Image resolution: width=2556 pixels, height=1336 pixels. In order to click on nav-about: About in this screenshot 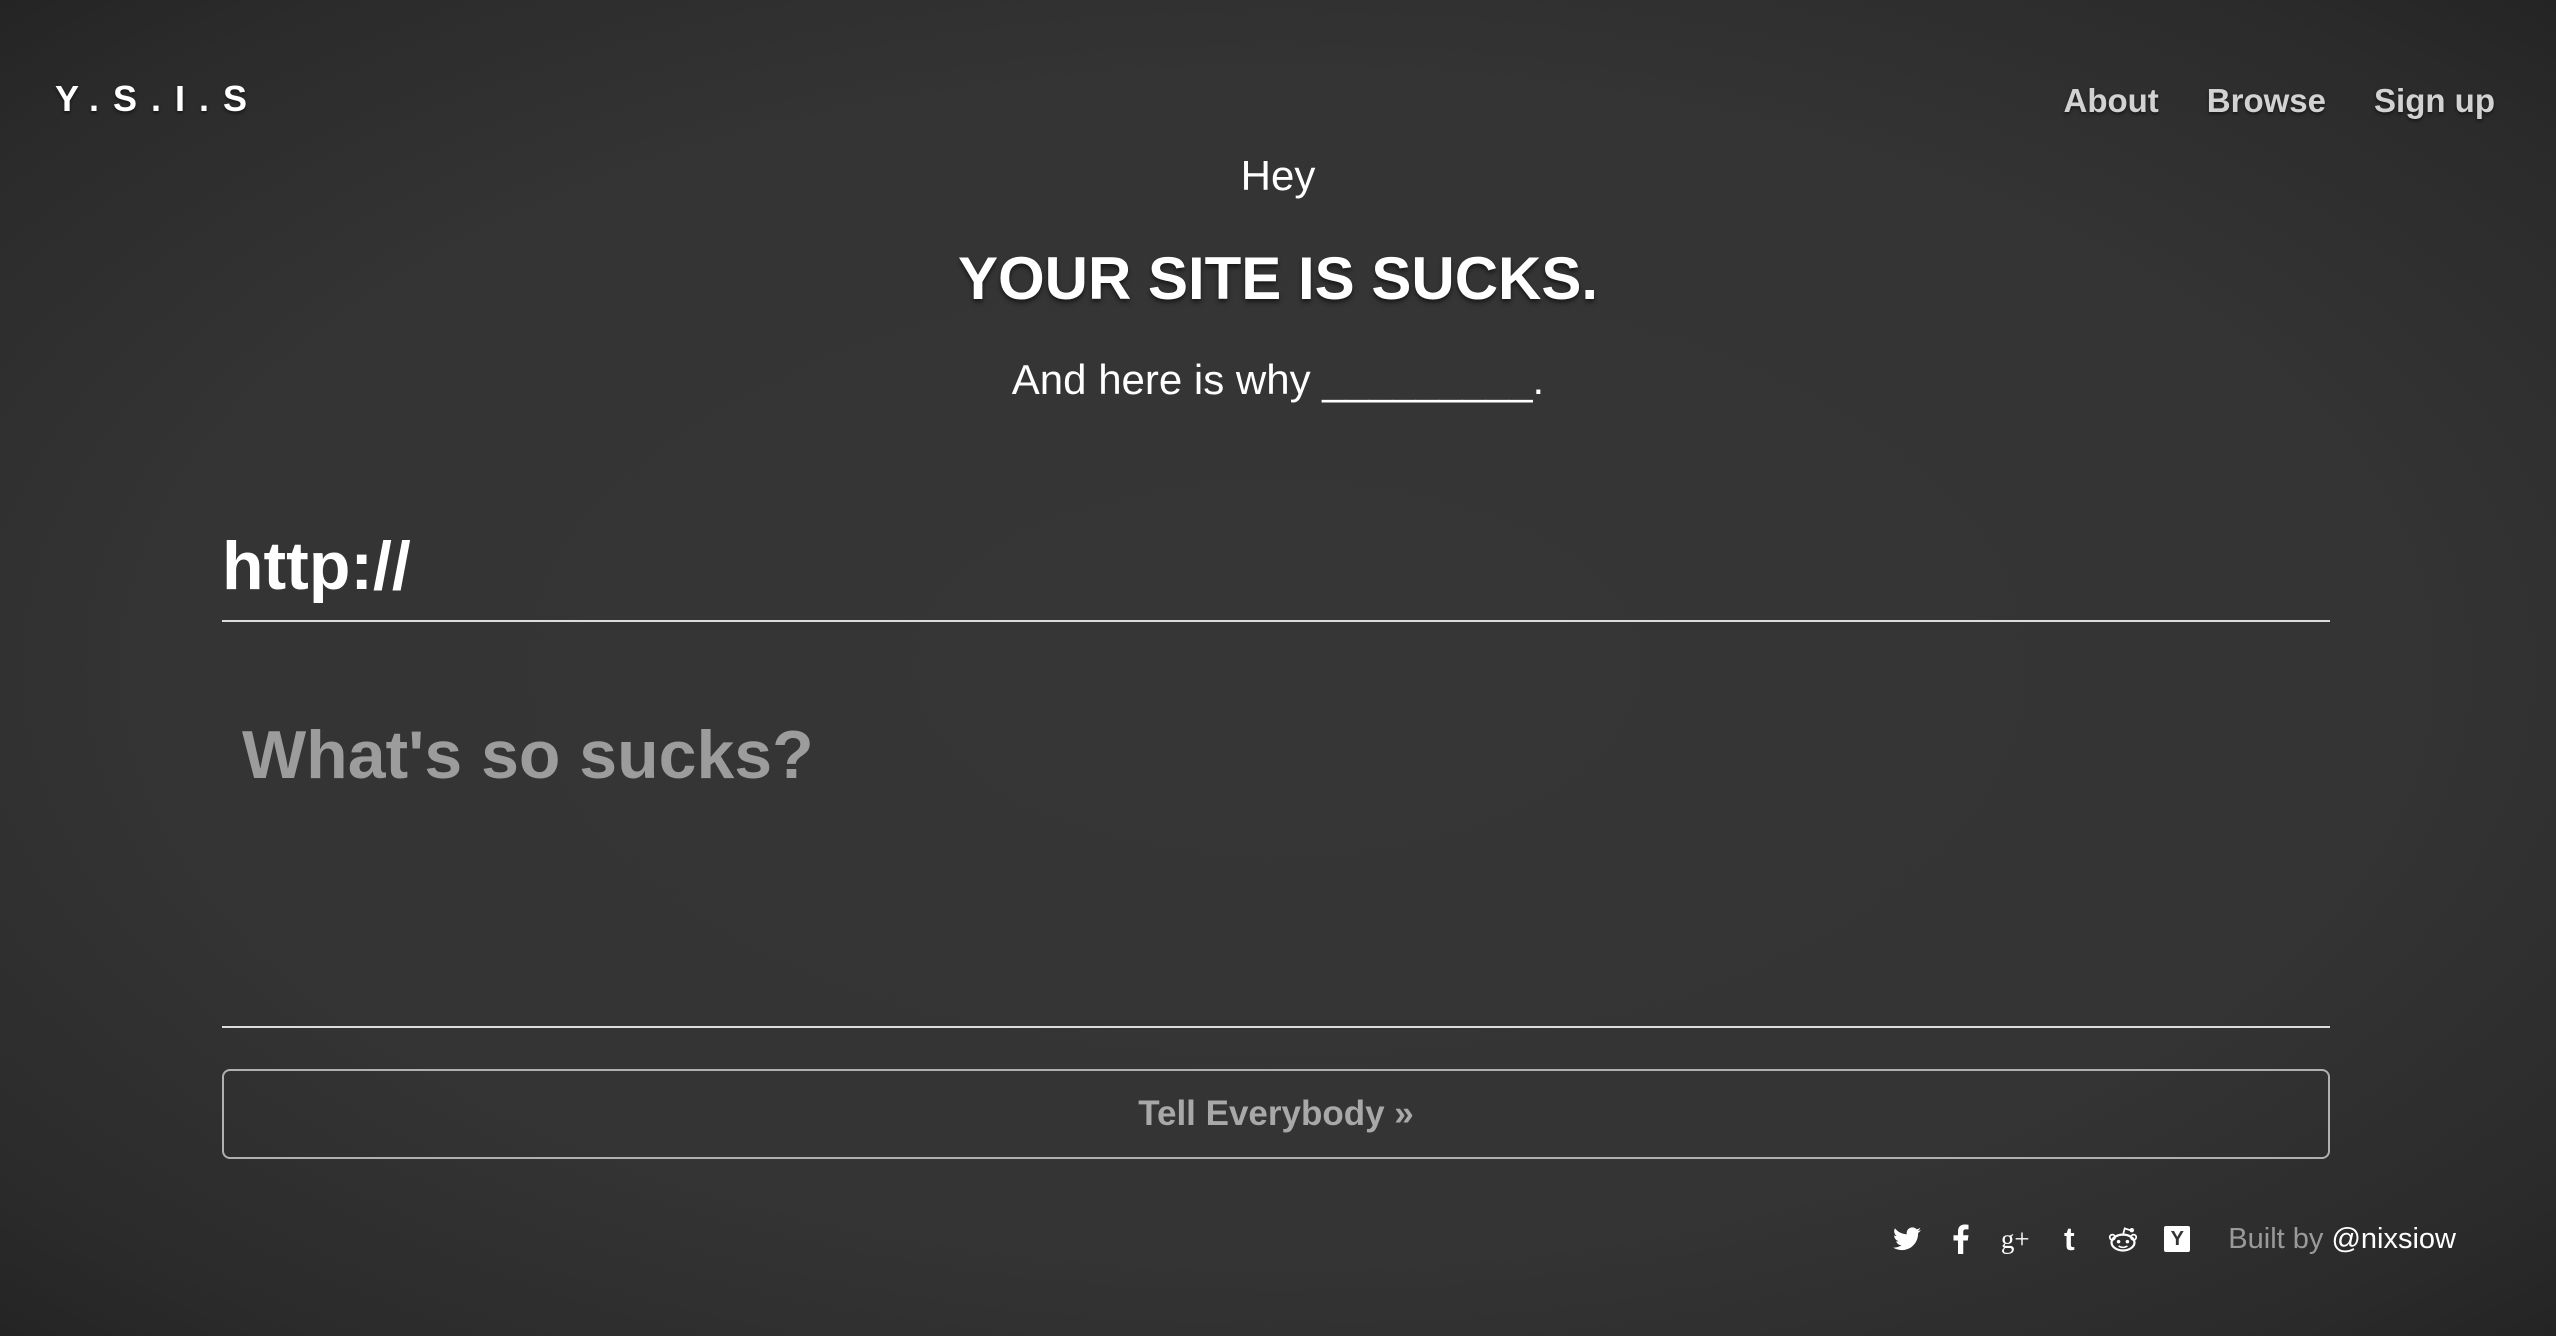, I will do `click(2111, 101)`.